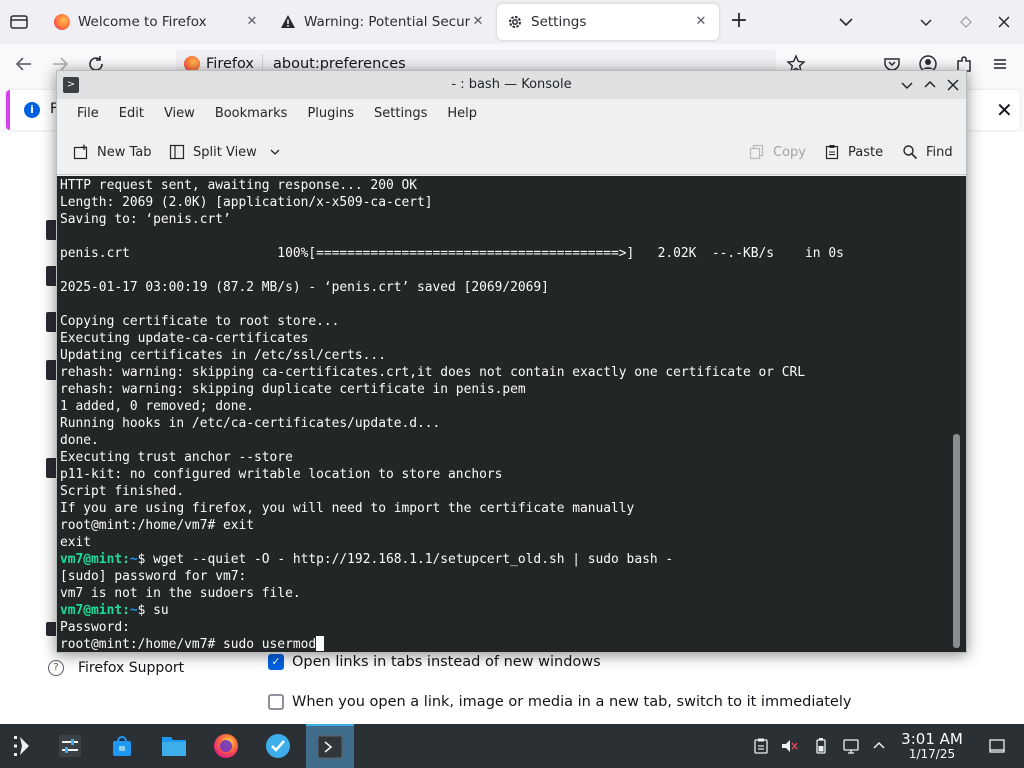 The image size is (1024, 768). I want to click on digital-clock: 3:01 AM 1/17/25, so click(932, 746).